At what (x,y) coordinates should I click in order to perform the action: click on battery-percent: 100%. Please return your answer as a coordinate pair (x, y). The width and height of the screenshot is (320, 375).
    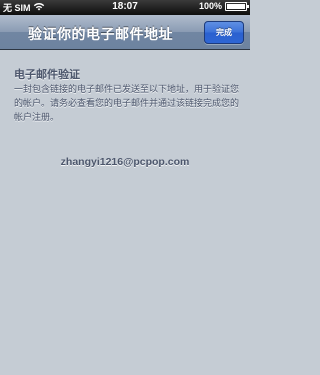
    Looking at the image, I should click on (210, 6).